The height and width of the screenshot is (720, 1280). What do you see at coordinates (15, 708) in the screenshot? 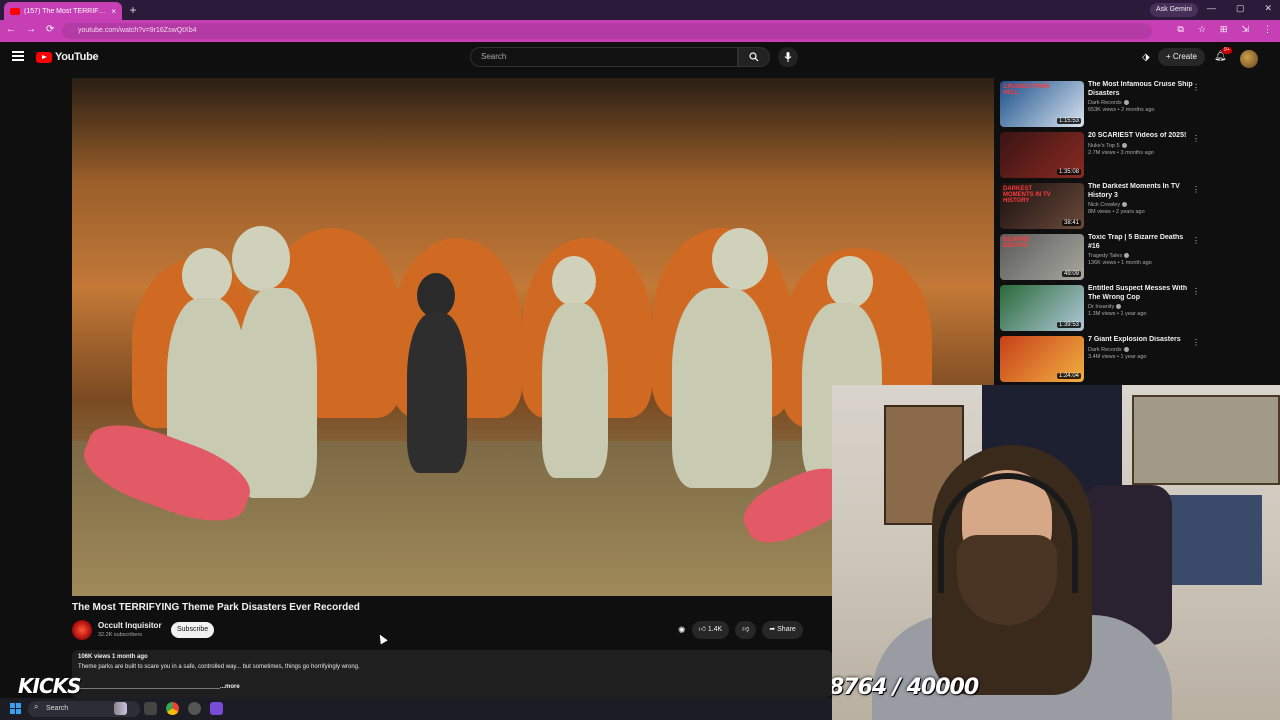
I see `windows-start-icon` at bounding box center [15, 708].